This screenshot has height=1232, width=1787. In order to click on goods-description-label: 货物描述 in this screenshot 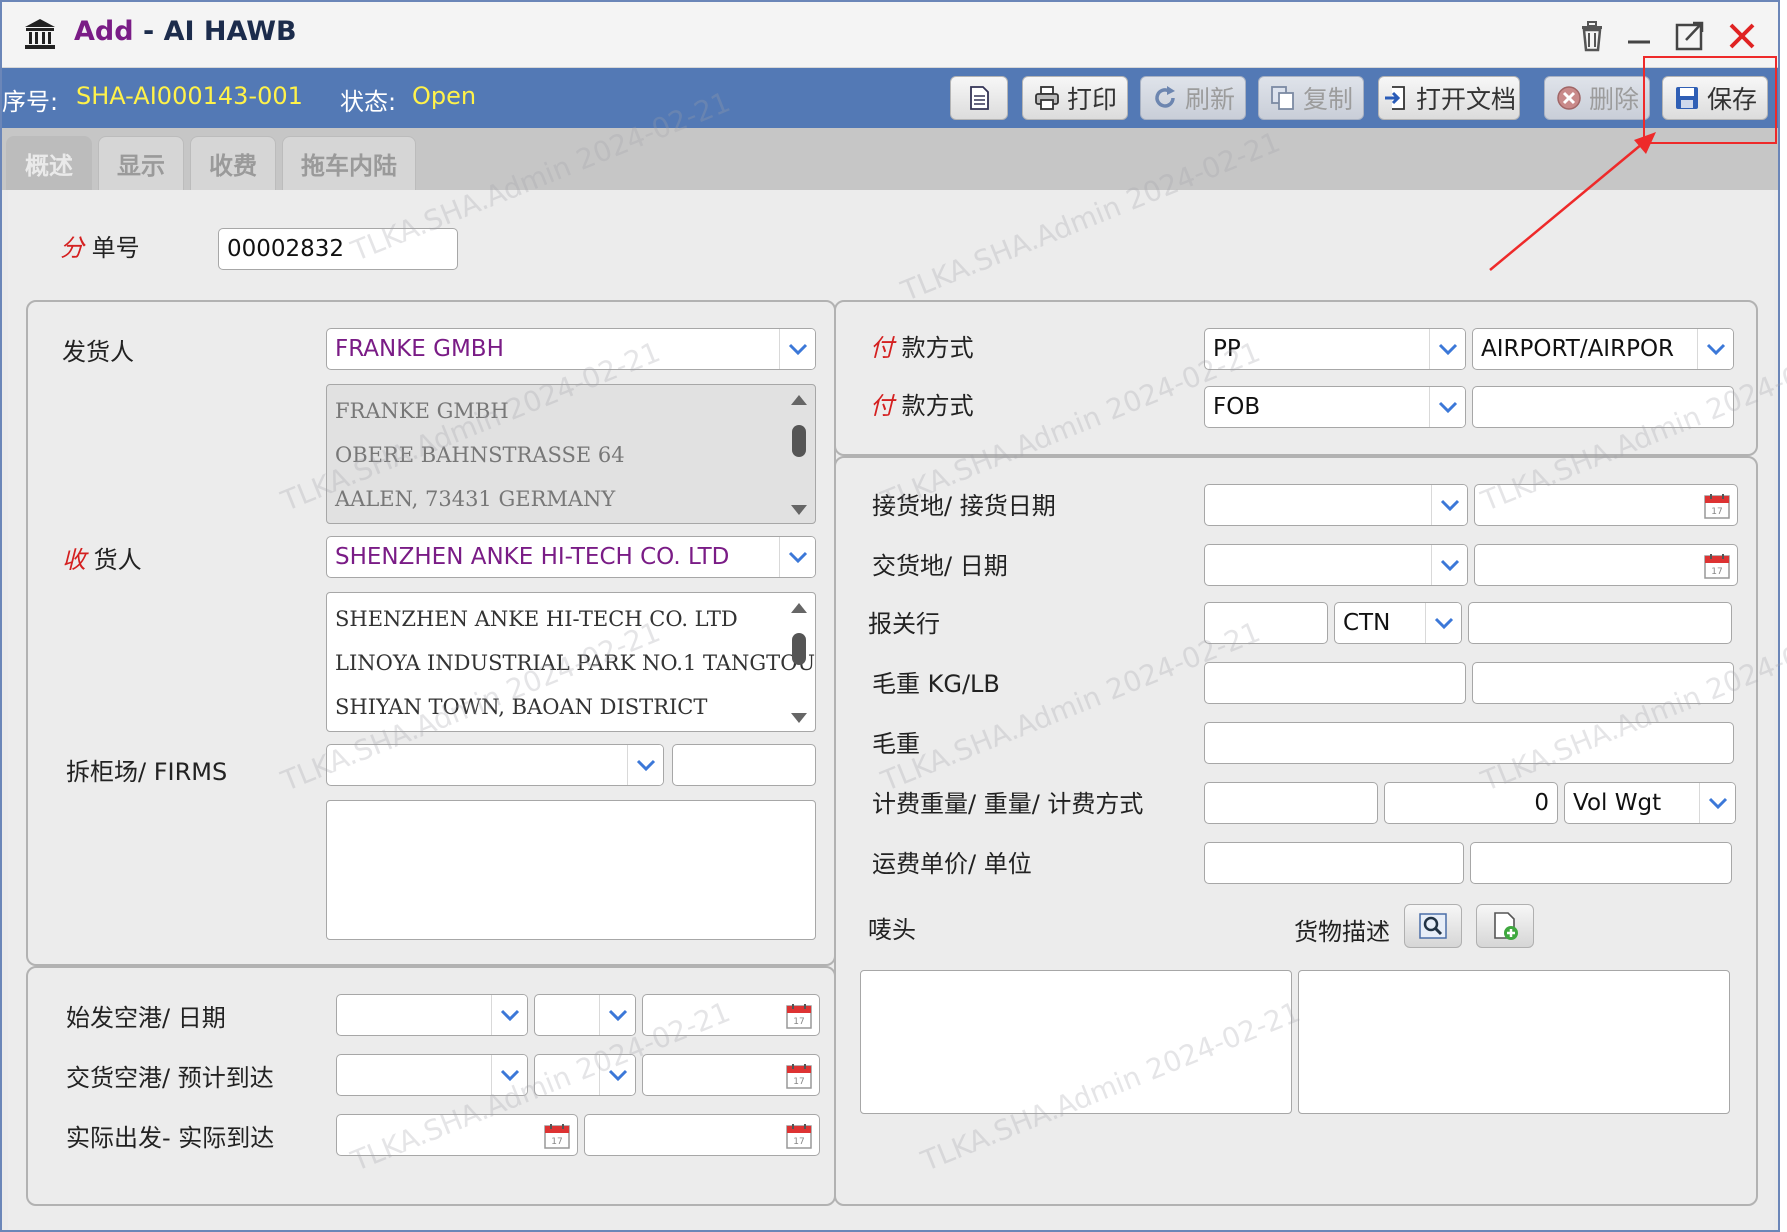, I will do `click(1342, 932)`.